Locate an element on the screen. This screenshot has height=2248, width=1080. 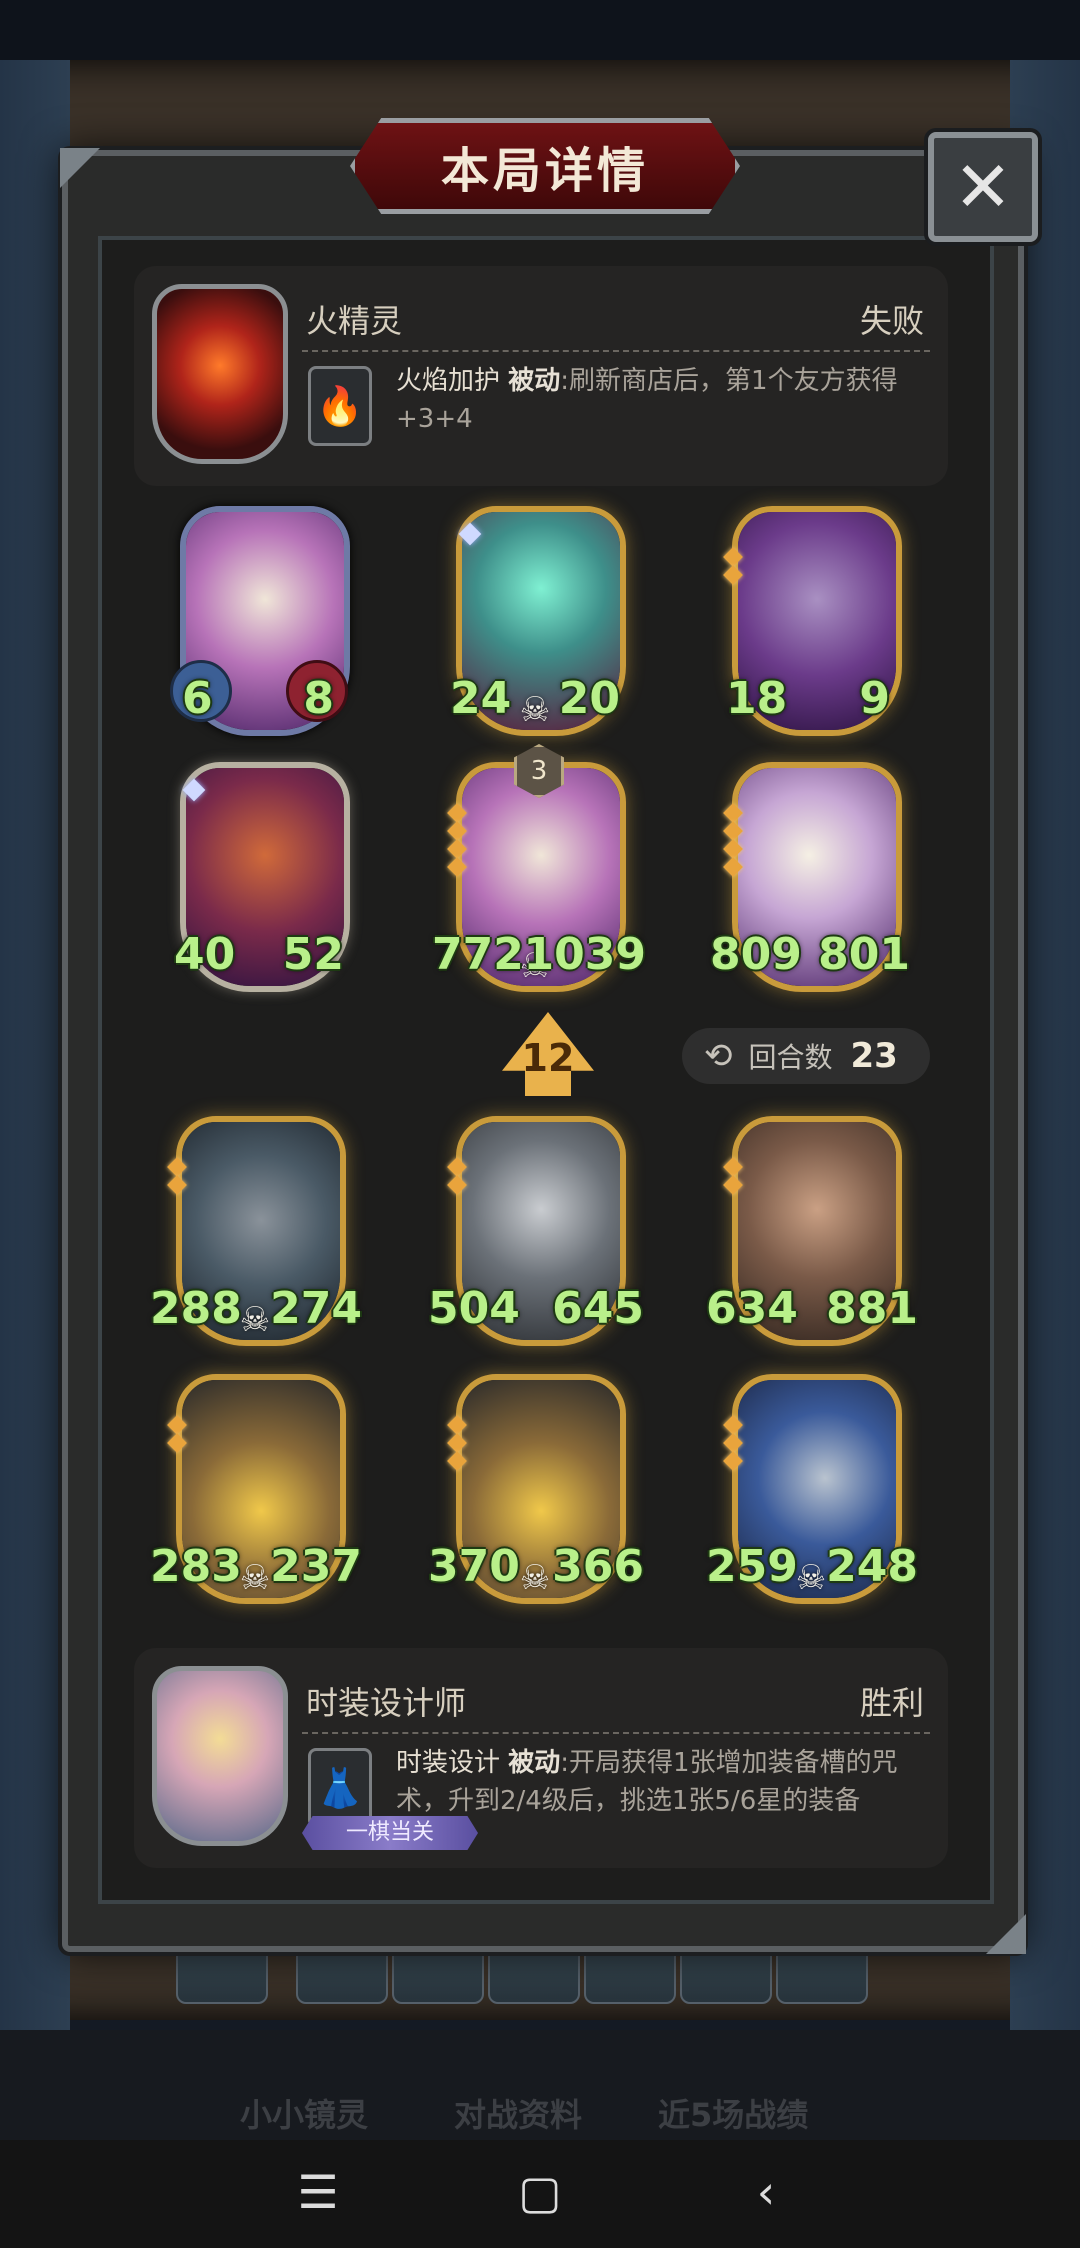
health-value: 1039 is located at coordinates (584, 954).